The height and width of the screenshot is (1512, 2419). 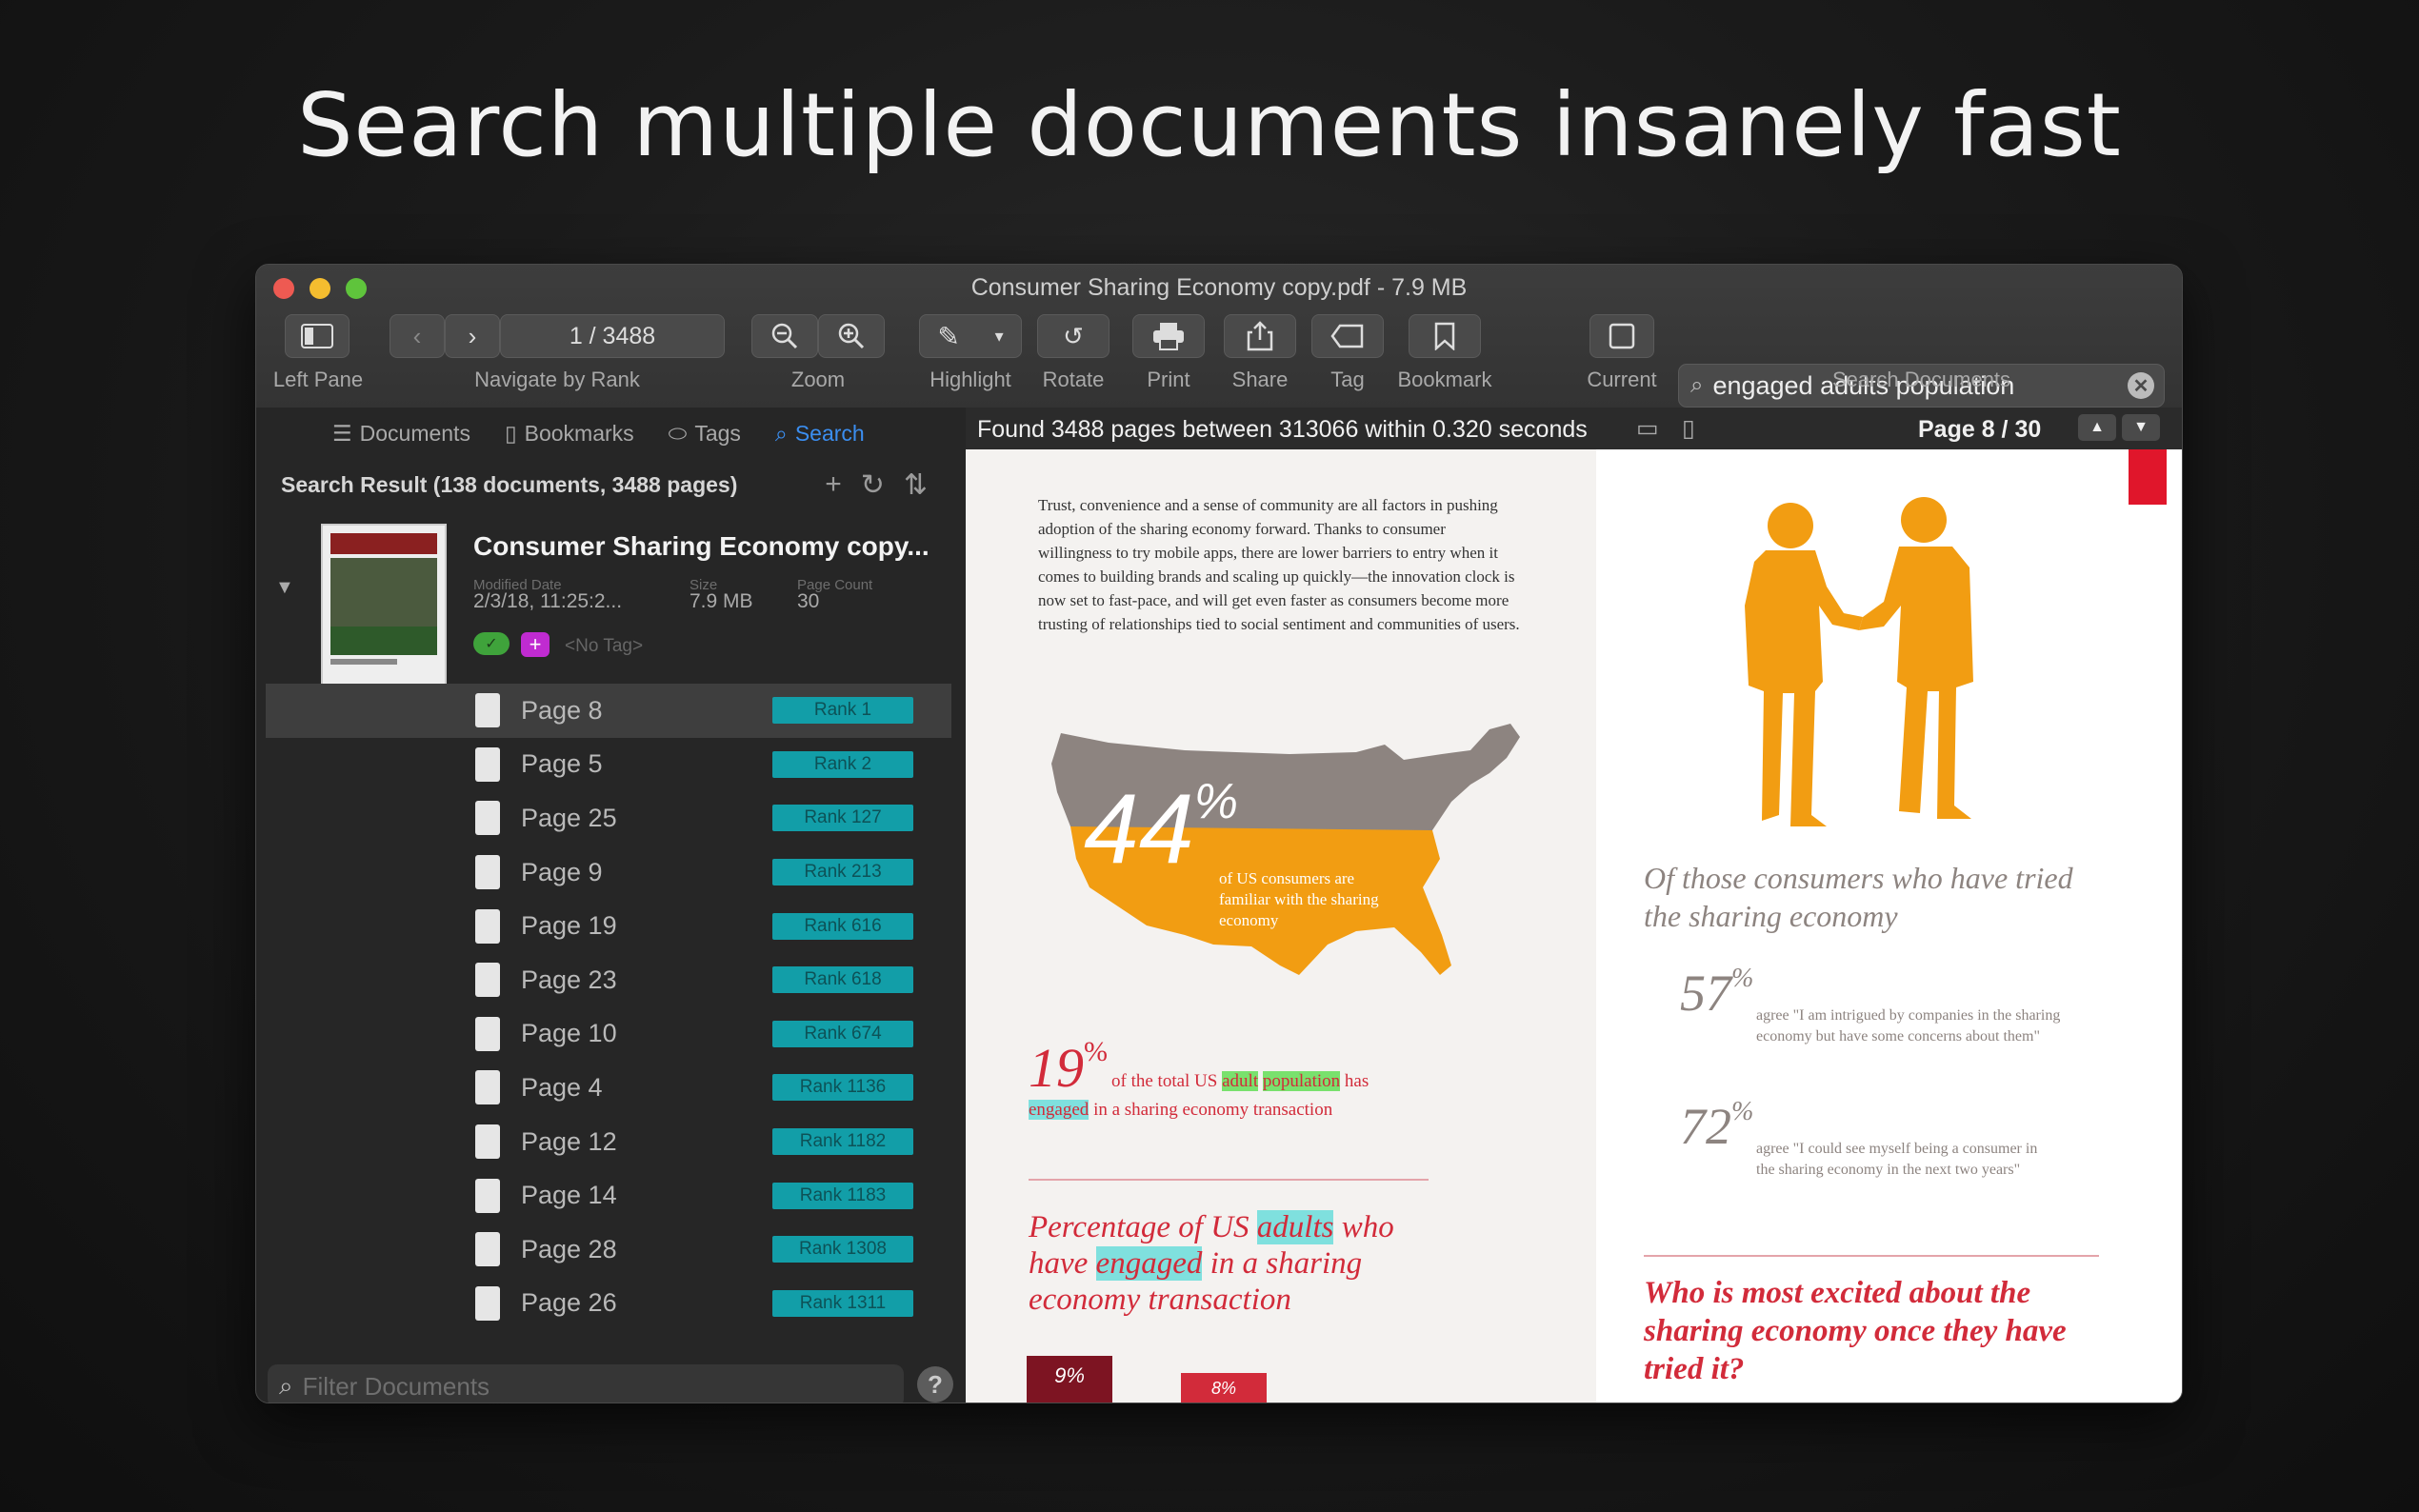 I want to click on rank-badge: Rank 1308, so click(x=842, y=1249).